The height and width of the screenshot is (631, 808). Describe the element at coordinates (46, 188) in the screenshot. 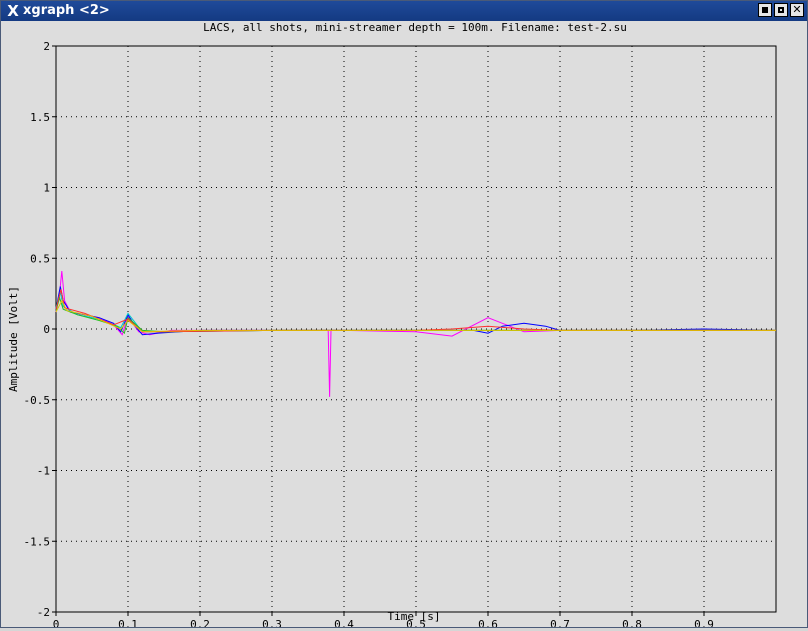

I see `y-tick-label: 1` at that location.